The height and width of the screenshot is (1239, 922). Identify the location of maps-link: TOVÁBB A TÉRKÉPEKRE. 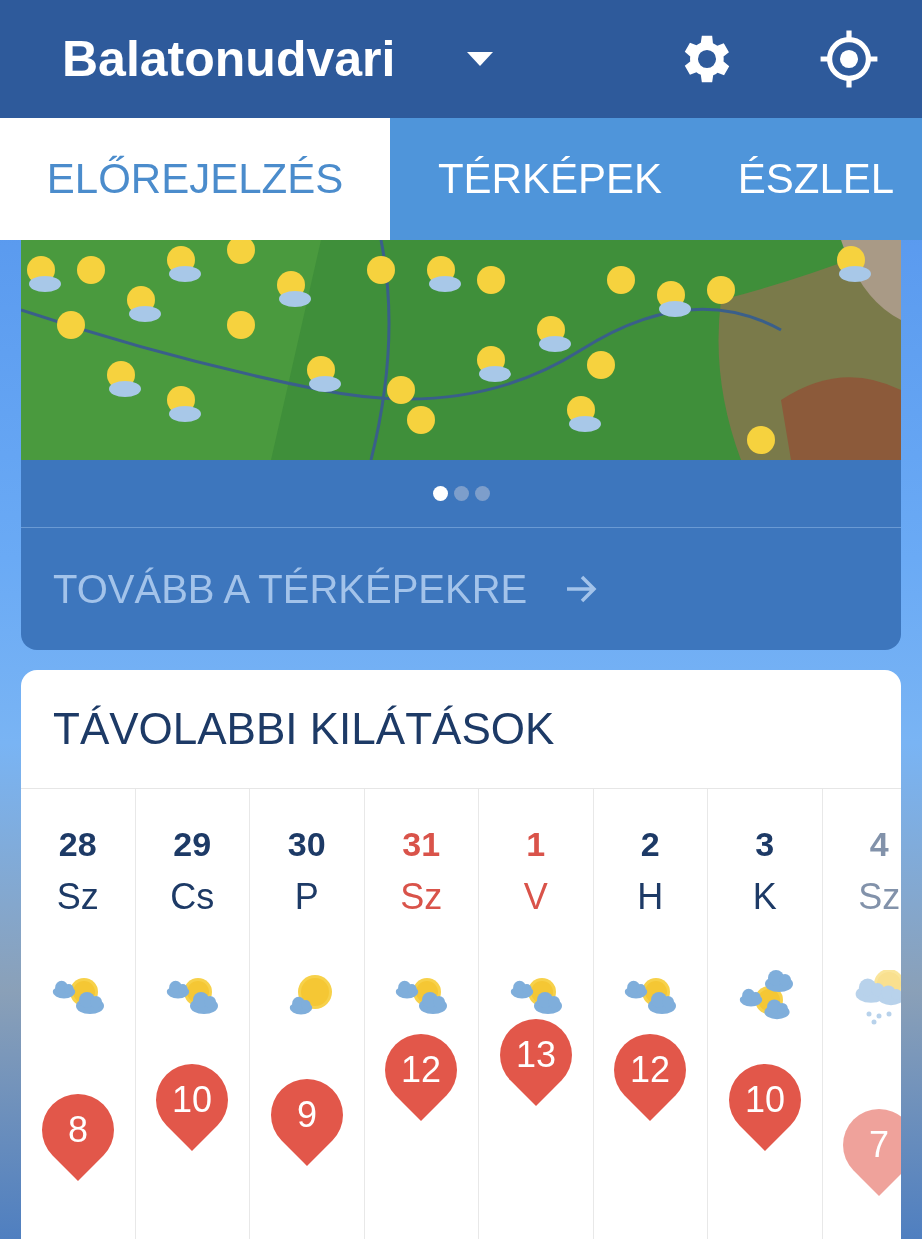
(461, 589).